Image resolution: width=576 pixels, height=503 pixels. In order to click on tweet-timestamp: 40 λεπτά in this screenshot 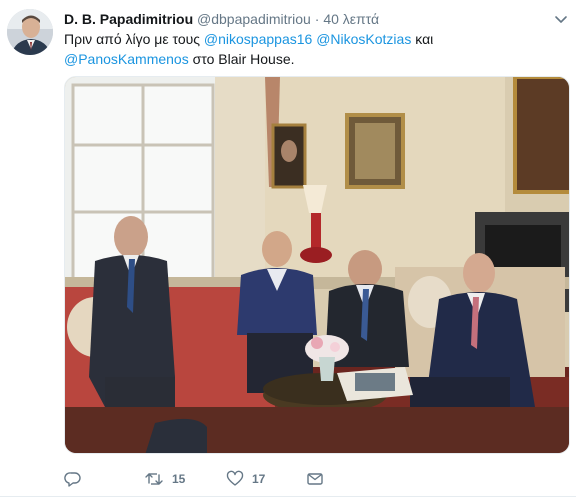, I will do `click(351, 19)`.